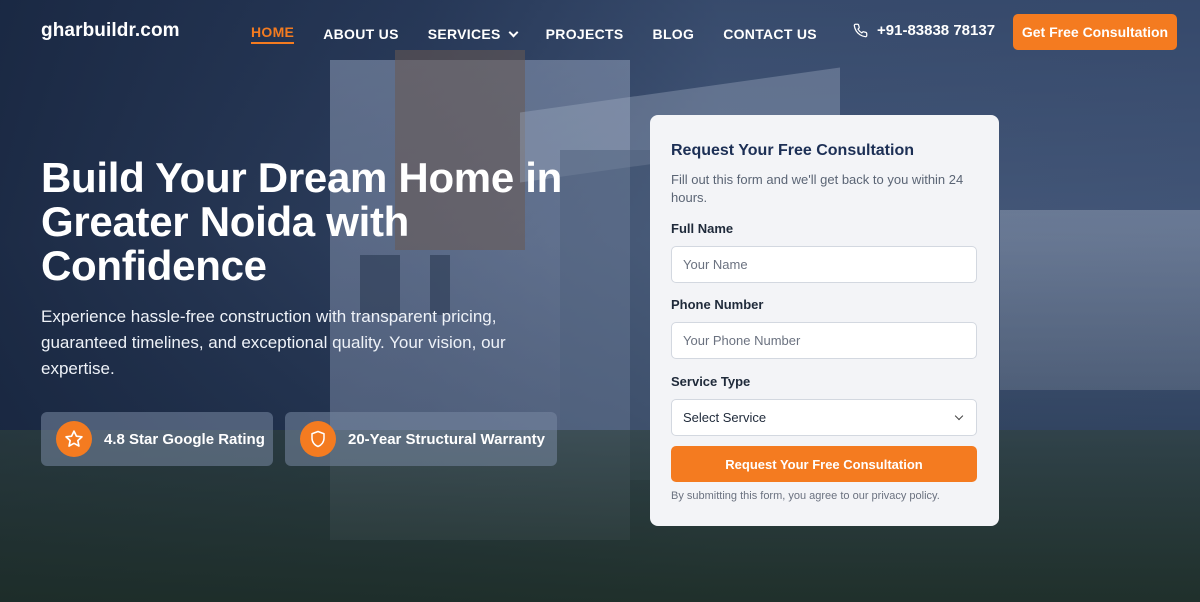 The width and height of the screenshot is (1200, 602). I want to click on site-logo: gharbuildr.com, so click(110, 31).